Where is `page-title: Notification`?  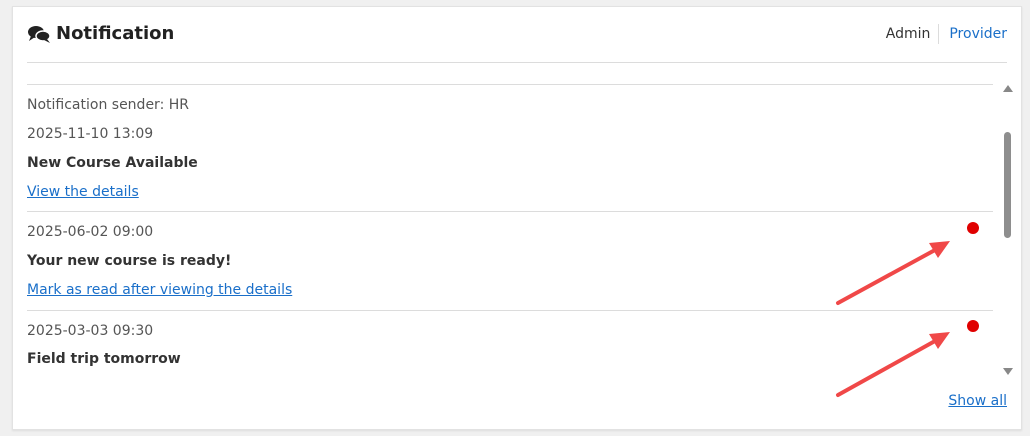
page-title: Notification is located at coordinates (115, 33).